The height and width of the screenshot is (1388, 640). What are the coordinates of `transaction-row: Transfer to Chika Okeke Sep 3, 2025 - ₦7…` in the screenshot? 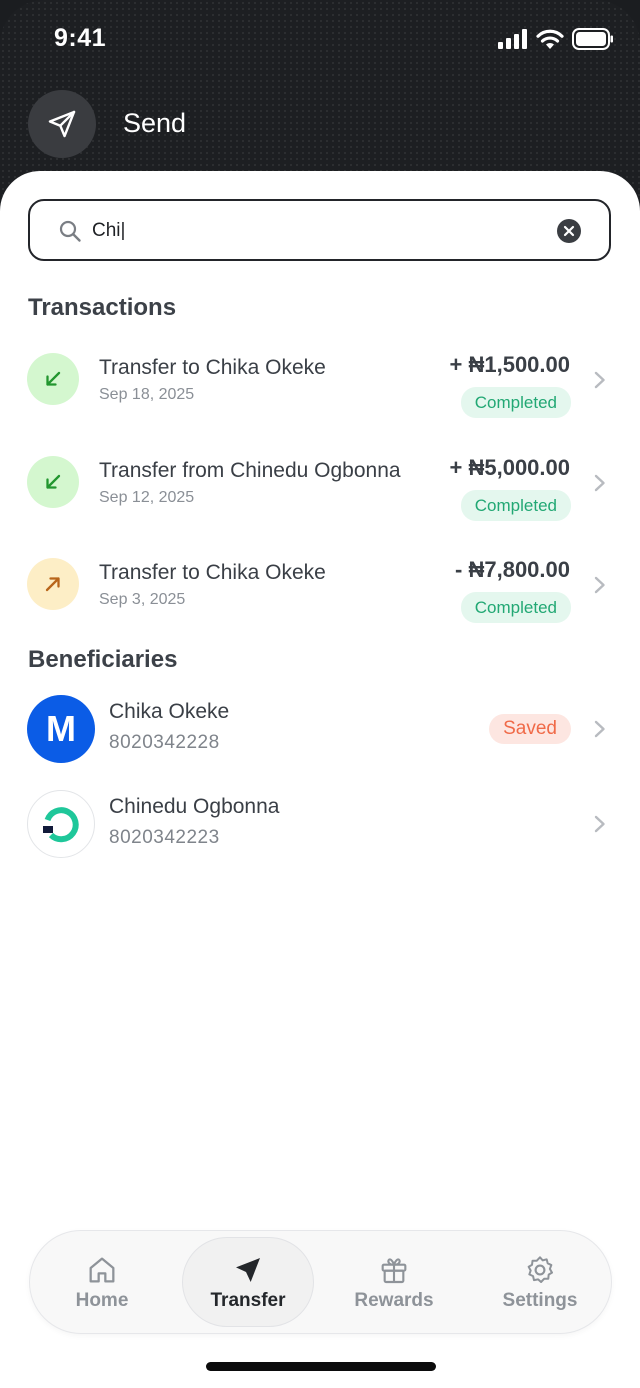 It's located at (320, 598).